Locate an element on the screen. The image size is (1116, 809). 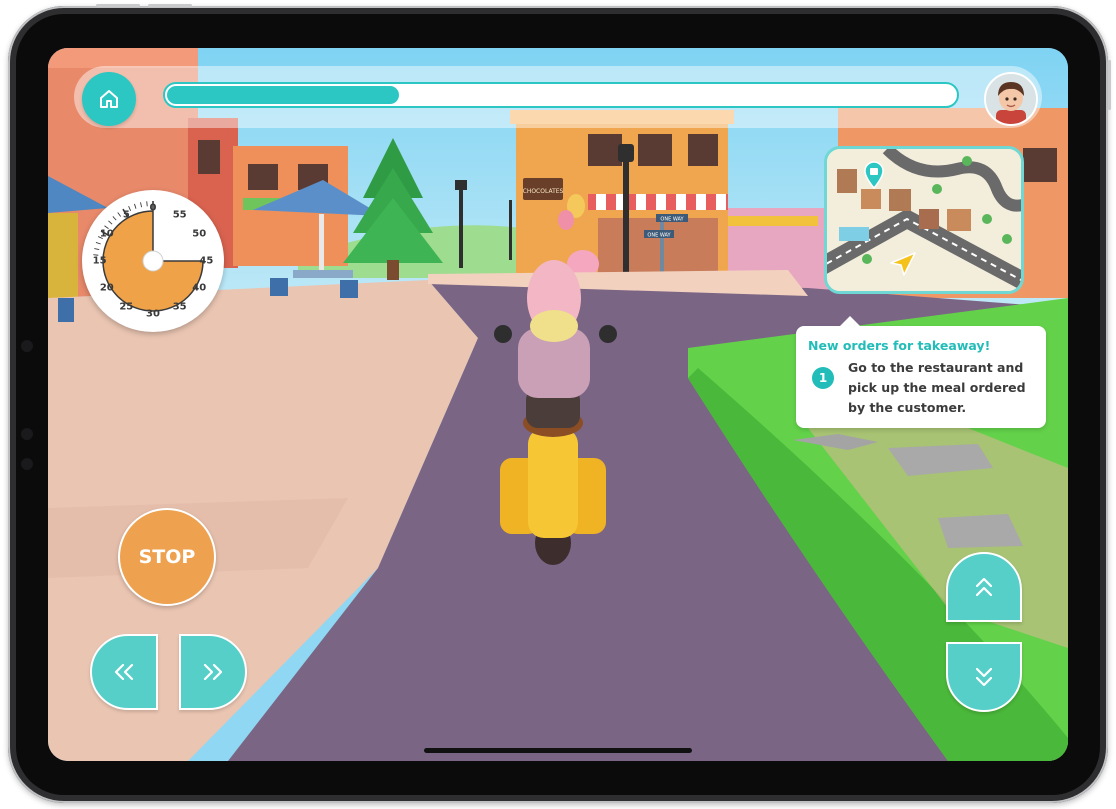
timer-minute-label: 10 is located at coordinates (106, 234).